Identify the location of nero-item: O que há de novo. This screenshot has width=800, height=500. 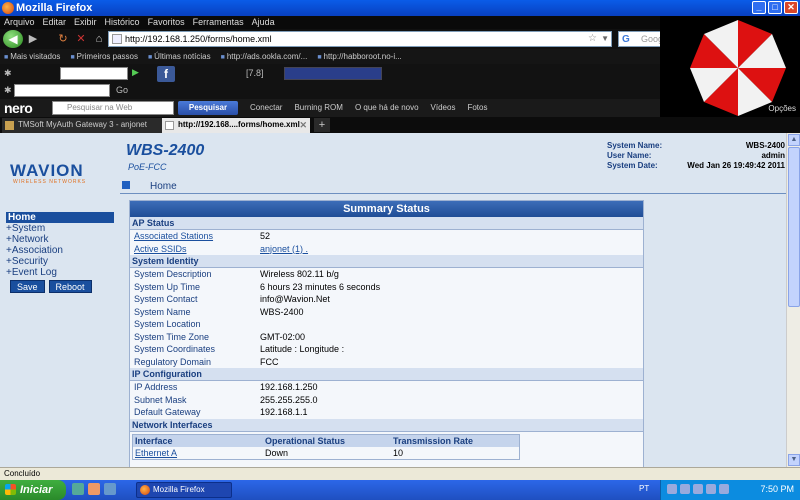
(387, 108).